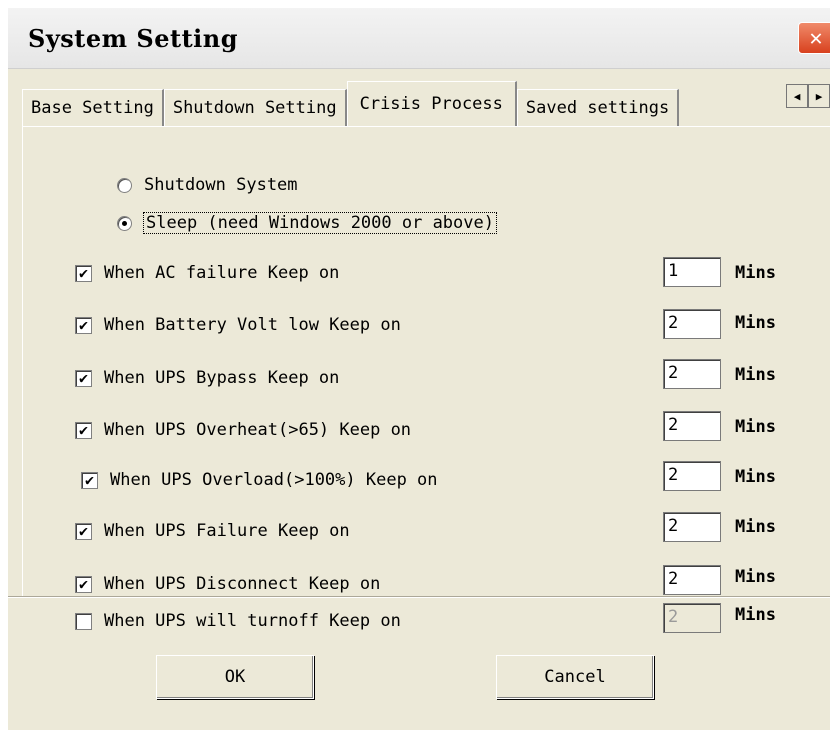 This screenshot has height=730, width=830. What do you see at coordinates (227, 531) in the screenshot?
I see `event-label: When UPS Failure Keep on` at bounding box center [227, 531].